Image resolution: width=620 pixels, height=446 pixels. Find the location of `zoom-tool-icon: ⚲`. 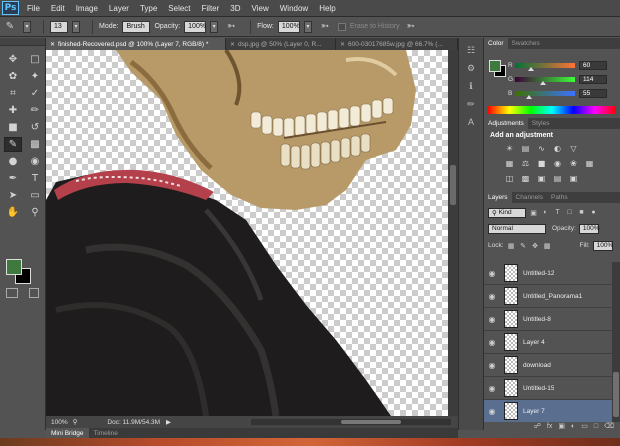

zoom-tool-icon: ⚲ is located at coordinates (35, 212).